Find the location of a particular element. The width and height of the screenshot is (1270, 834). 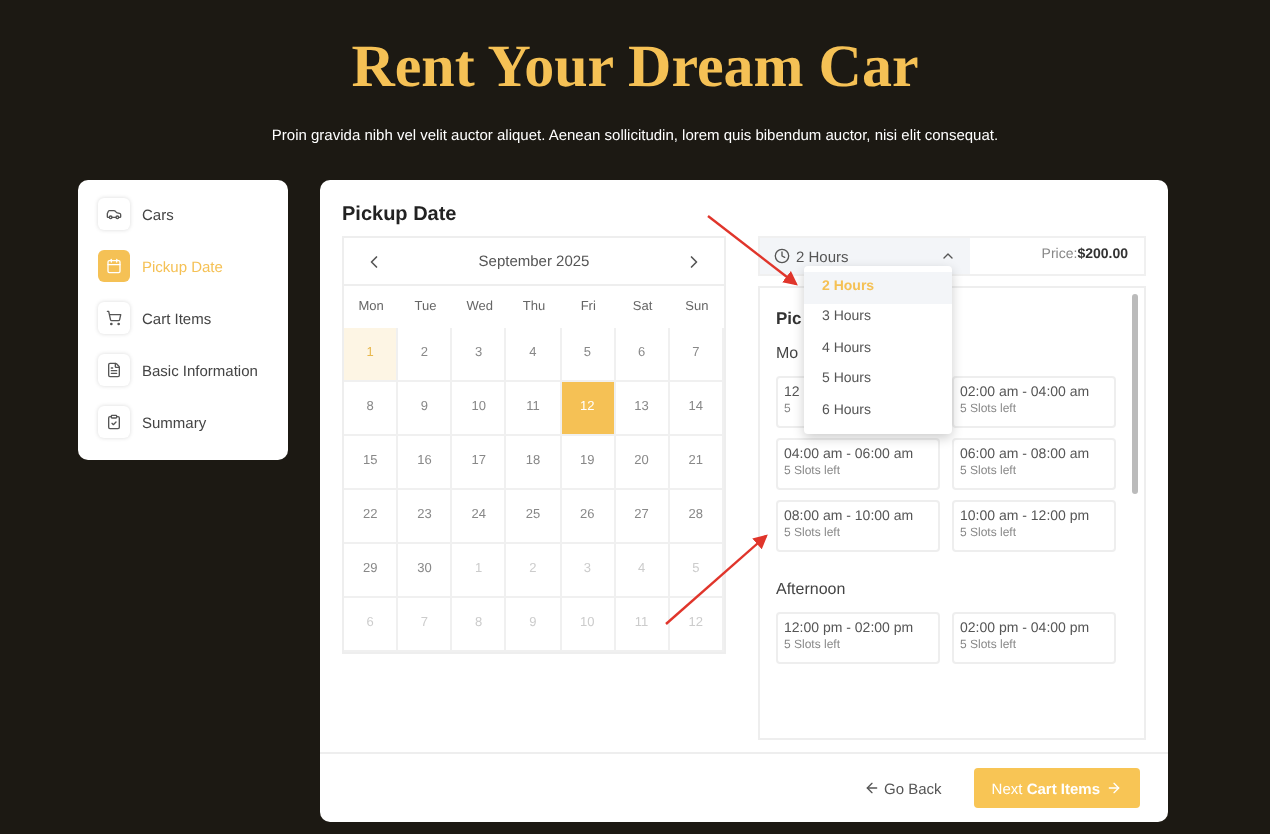

panel-title: Pickup Date is located at coordinates (400, 216).